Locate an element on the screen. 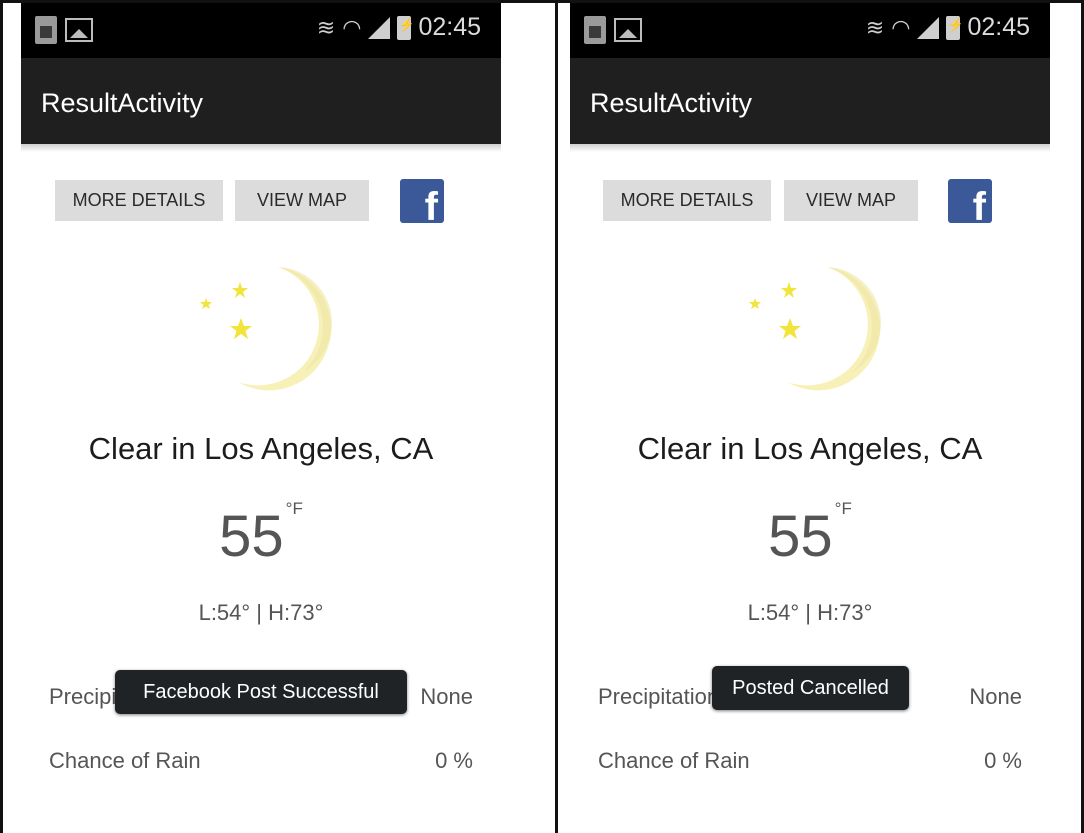 This screenshot has height=833, width=1084. toast-message: Facebook Post Successful is located at coordinates (261, 692).